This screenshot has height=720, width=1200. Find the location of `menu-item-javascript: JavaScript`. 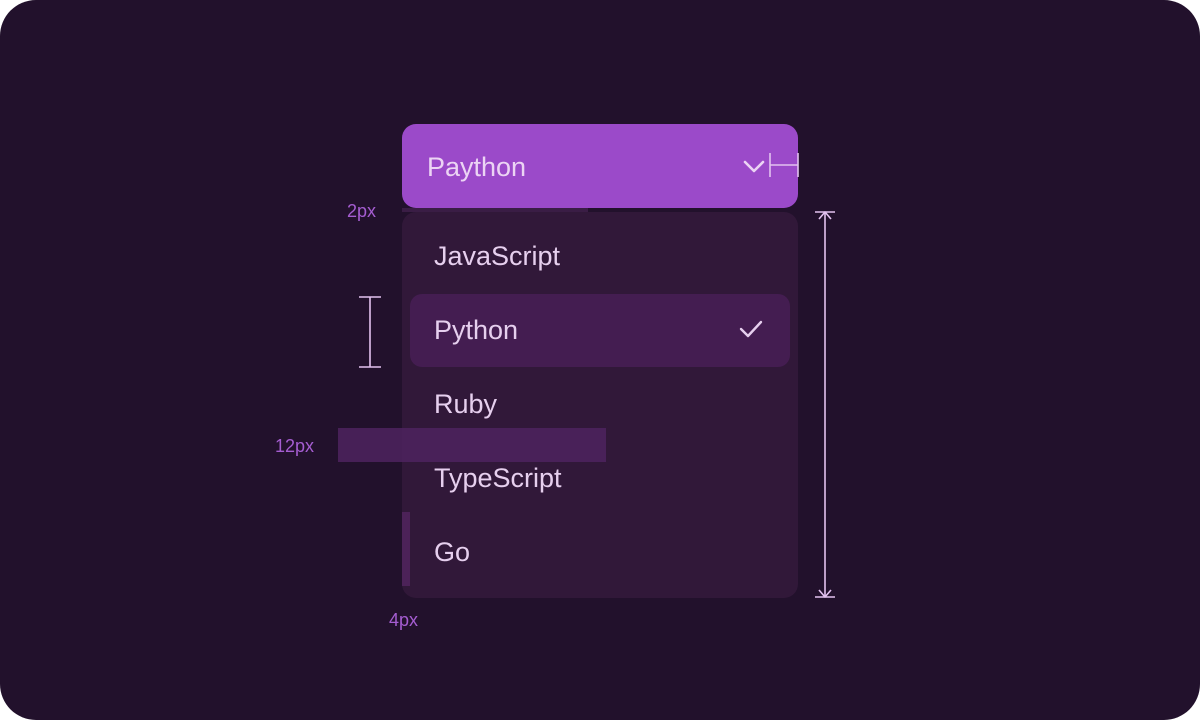

menu-item-javascript: JavaScript is located at coordinates (600, 256).